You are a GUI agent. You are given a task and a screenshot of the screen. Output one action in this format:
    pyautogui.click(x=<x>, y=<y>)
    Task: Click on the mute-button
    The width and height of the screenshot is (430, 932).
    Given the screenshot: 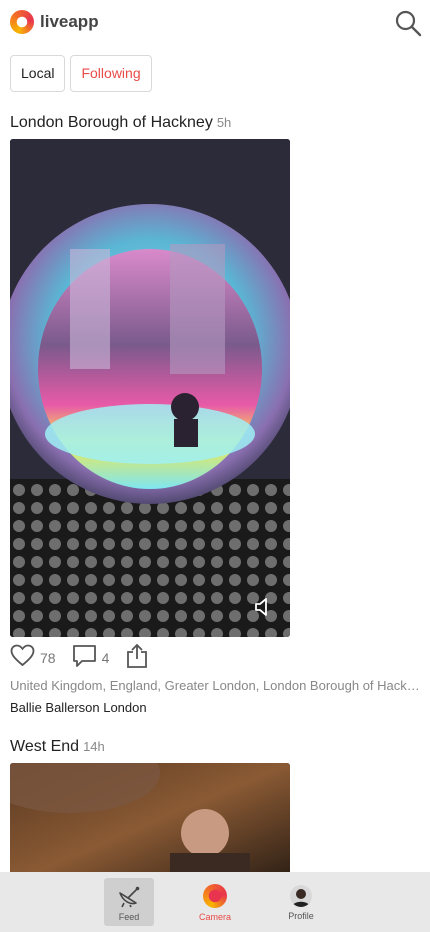 What is the action you would take?
    pyautogui.click(x=264, y=609)
    